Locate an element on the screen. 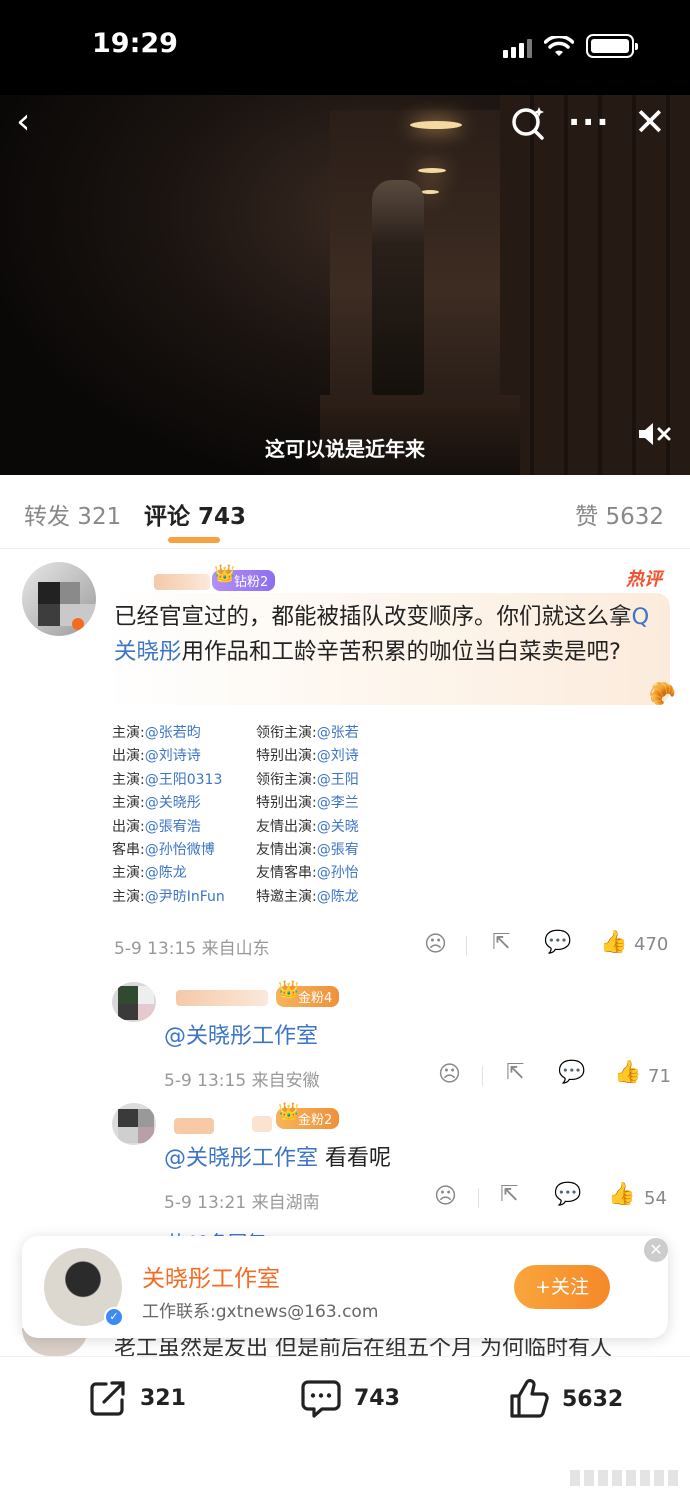 The height and width of the screenshot is (1496, 690). back-icon: ‹ is located at coordinates (23, 122).